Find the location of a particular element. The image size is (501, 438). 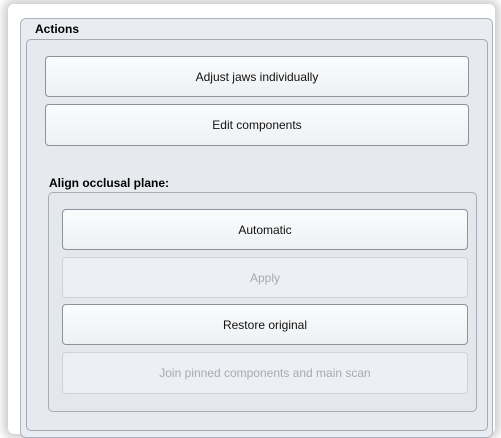

restore-original-button: Restore original is located at coordinates (265, 324).